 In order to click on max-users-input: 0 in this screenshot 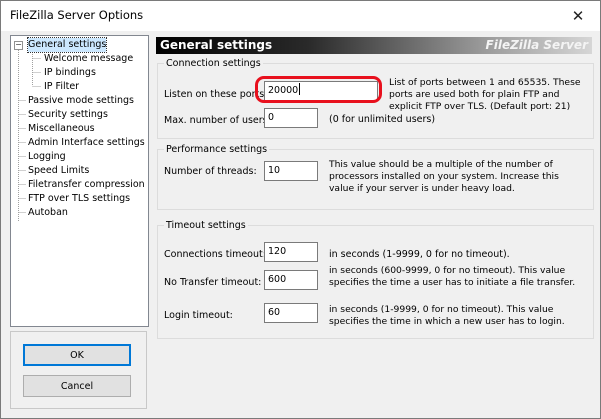, I will do `click(291, 118)`.